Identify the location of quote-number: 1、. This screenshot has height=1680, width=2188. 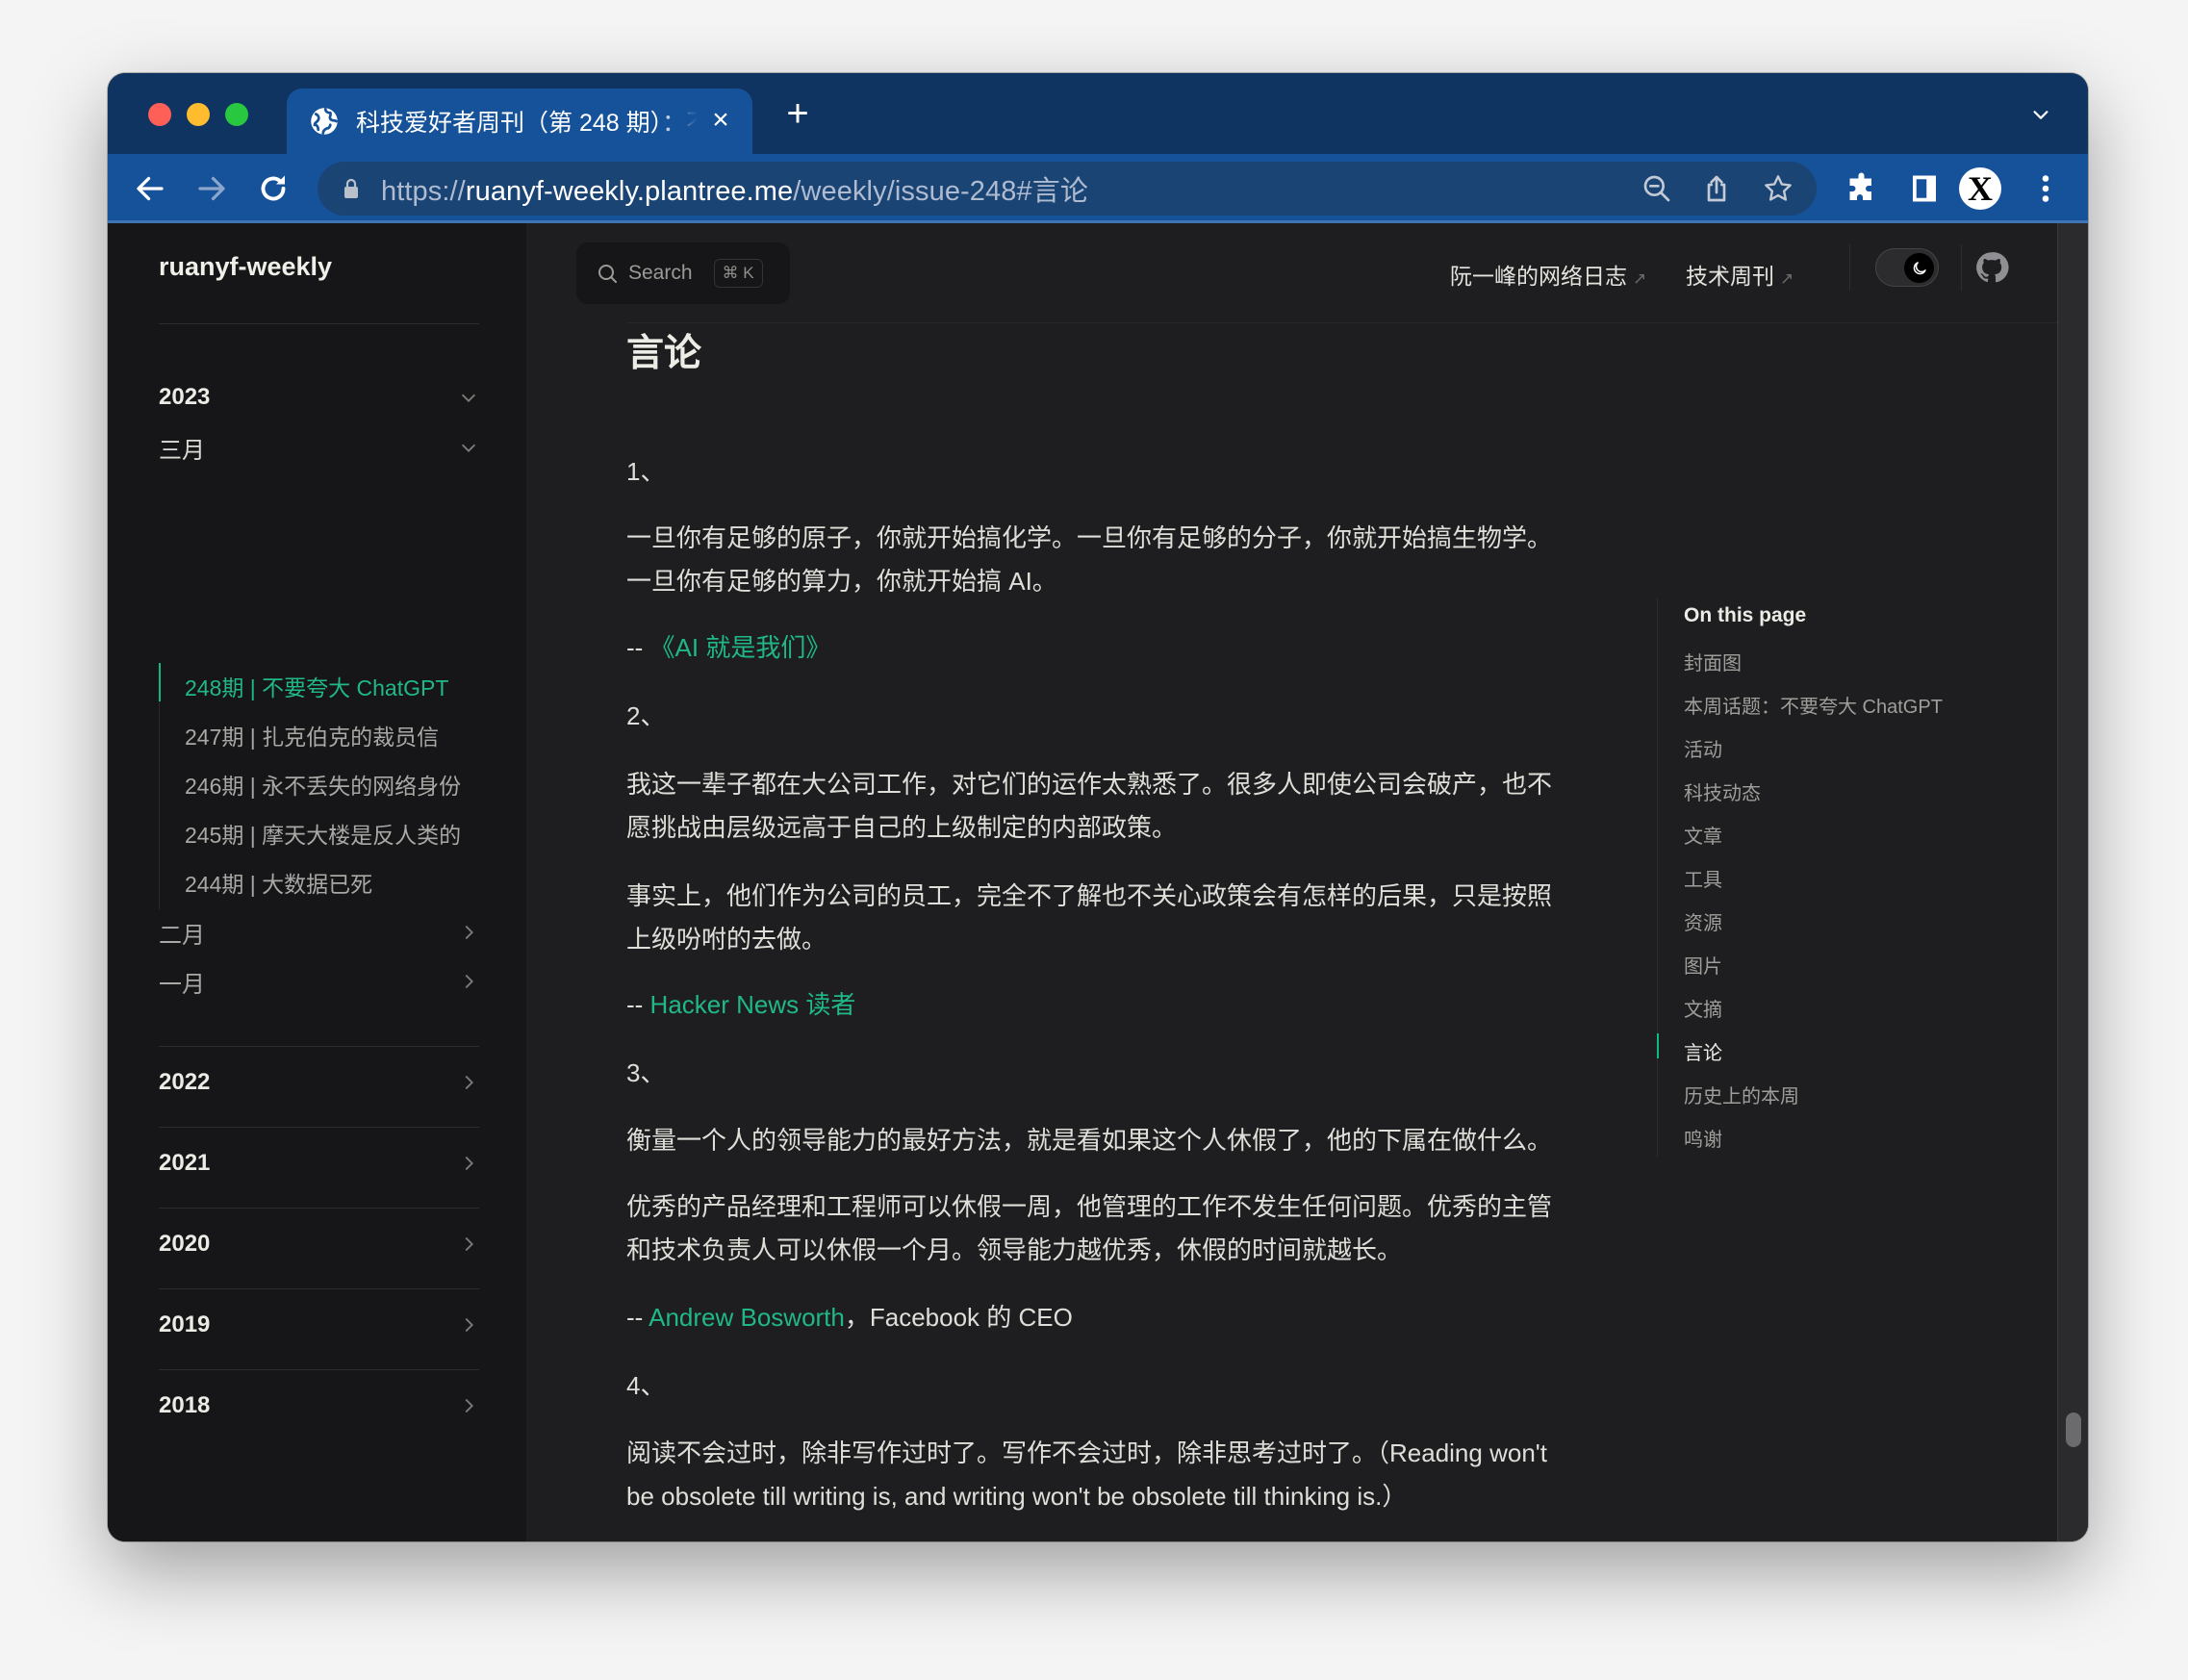
(646, 472).